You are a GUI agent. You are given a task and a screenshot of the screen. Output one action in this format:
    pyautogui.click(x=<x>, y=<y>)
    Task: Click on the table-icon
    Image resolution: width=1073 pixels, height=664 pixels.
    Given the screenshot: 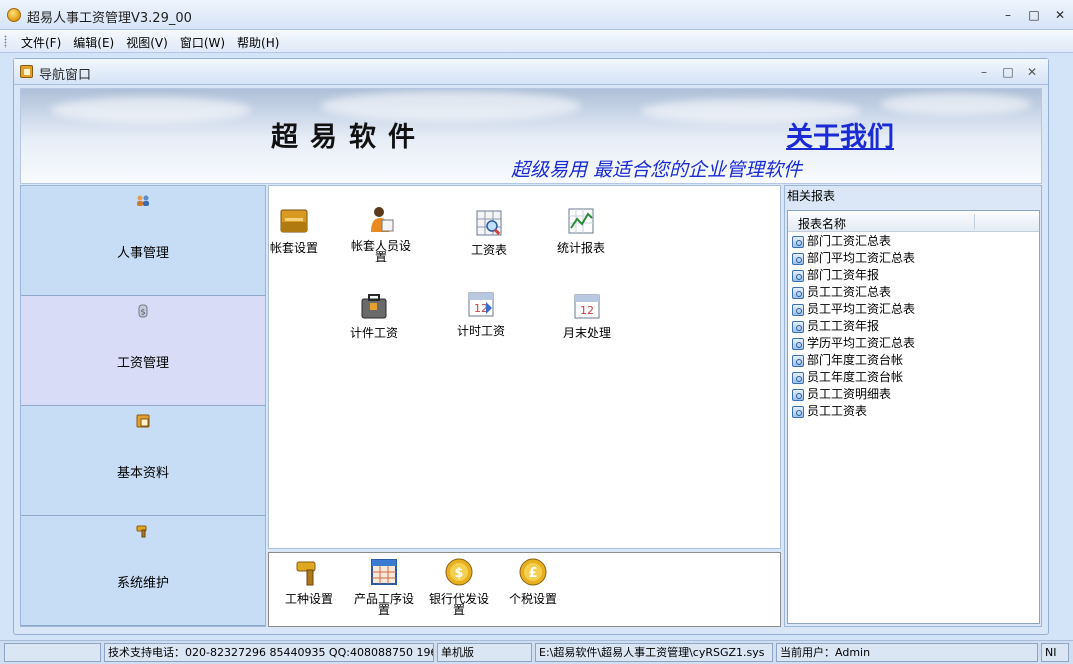 What is the action you would take?
    pyautogui.click(x=384, y=572)
    